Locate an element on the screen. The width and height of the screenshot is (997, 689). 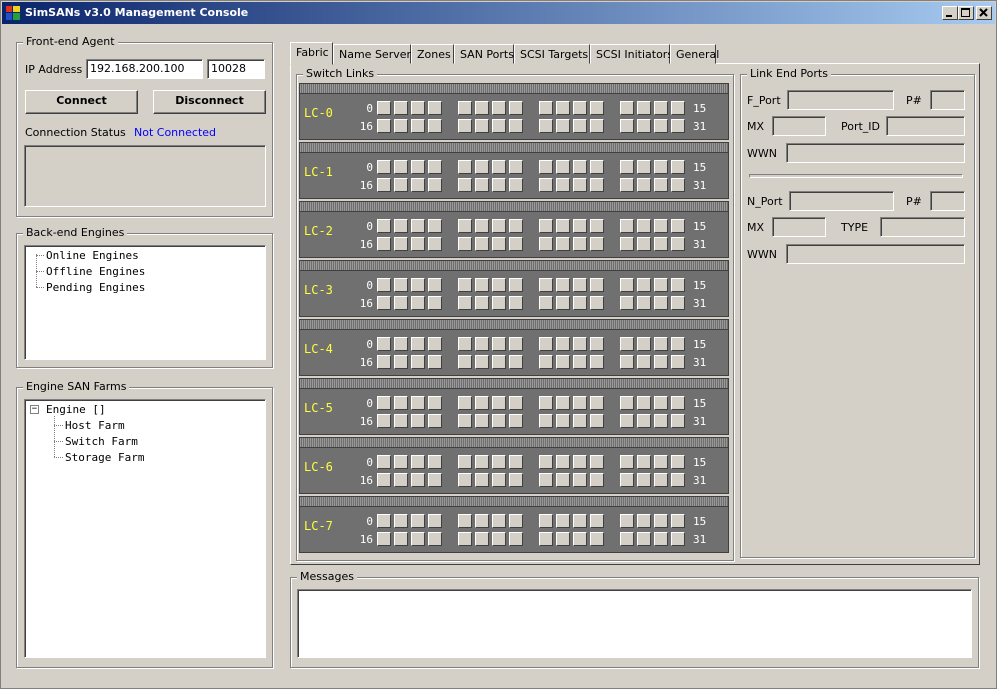
f-port-number-field is located at coordinates (947, 100).